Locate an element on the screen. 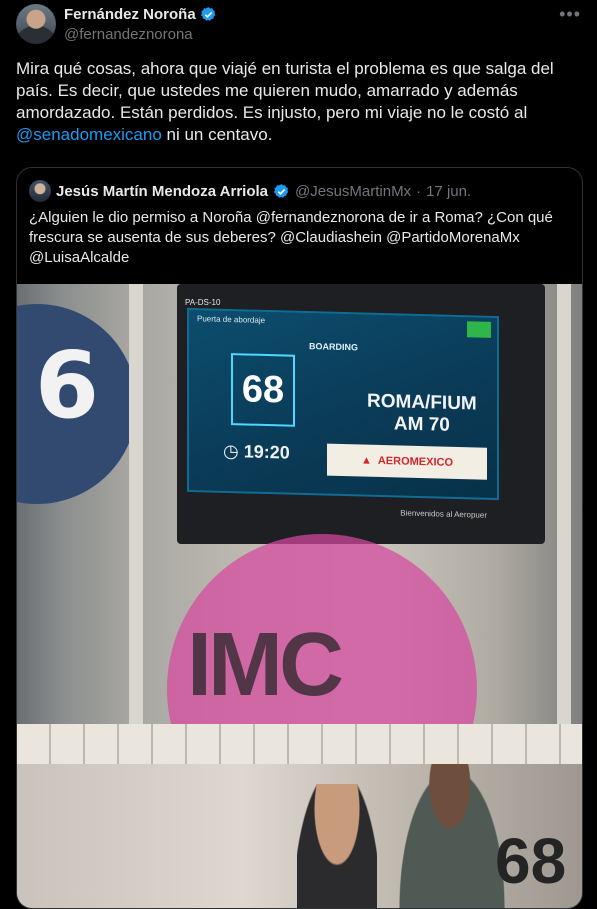 The height and width of the screenshot is (909, 597). screen-header: Puerta de abordaje is located at coordinates (231, 319).